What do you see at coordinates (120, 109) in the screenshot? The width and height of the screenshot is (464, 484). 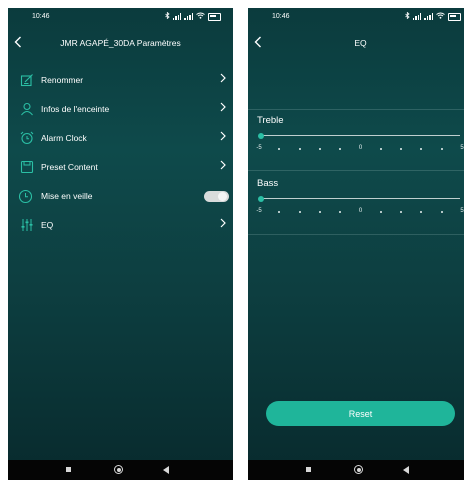 I see `menu-item-speaker-info: Infos de l'enceinte` at bounding box center [120, 109].